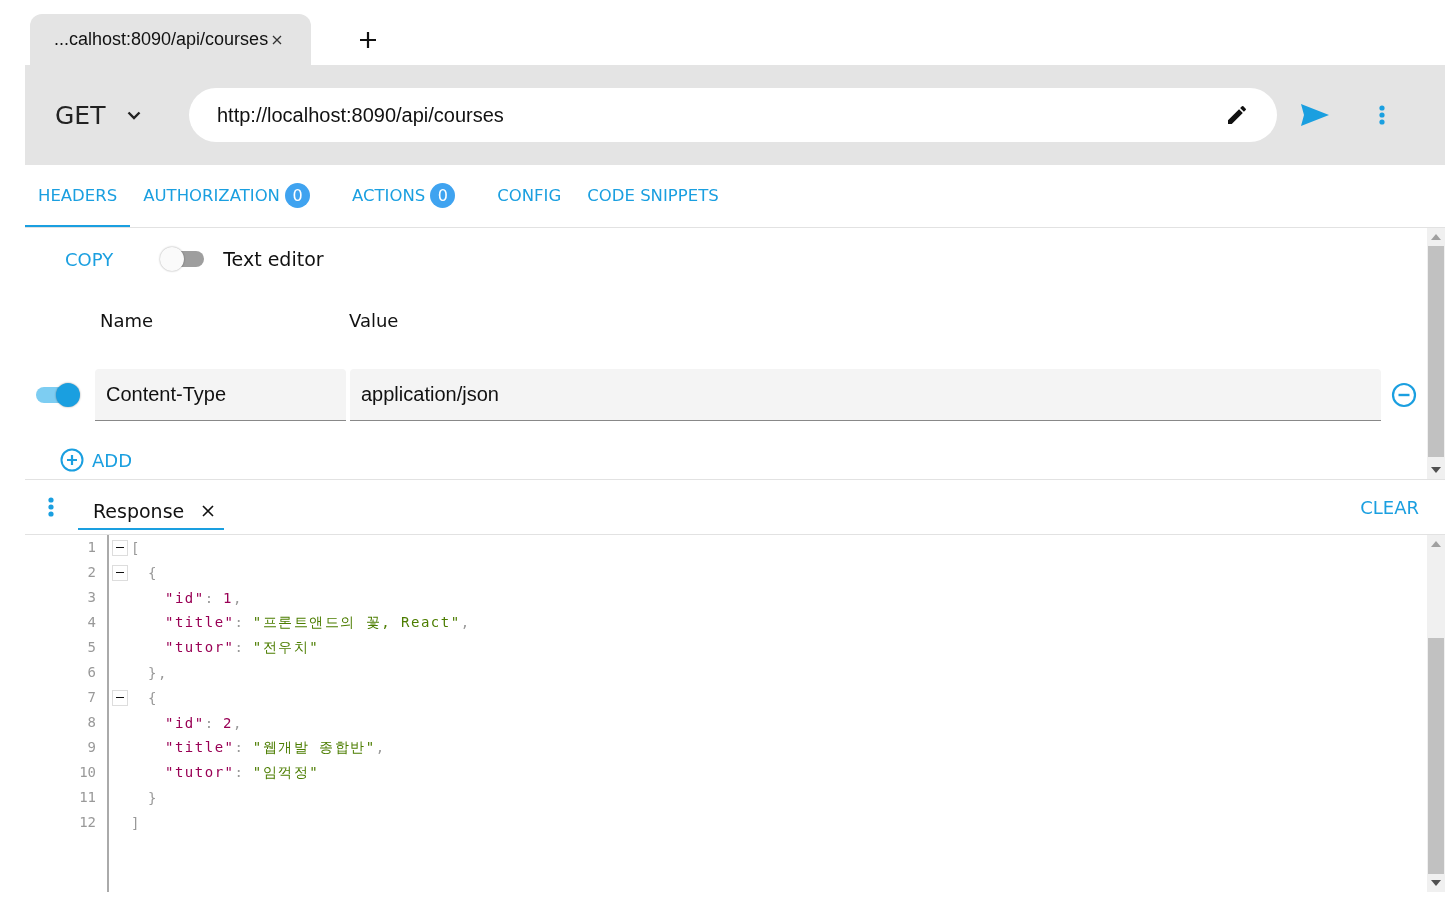 The width and height of the screenshot is (1447, 904). I want to click on header-value-field: application/json, so click(865, 395).